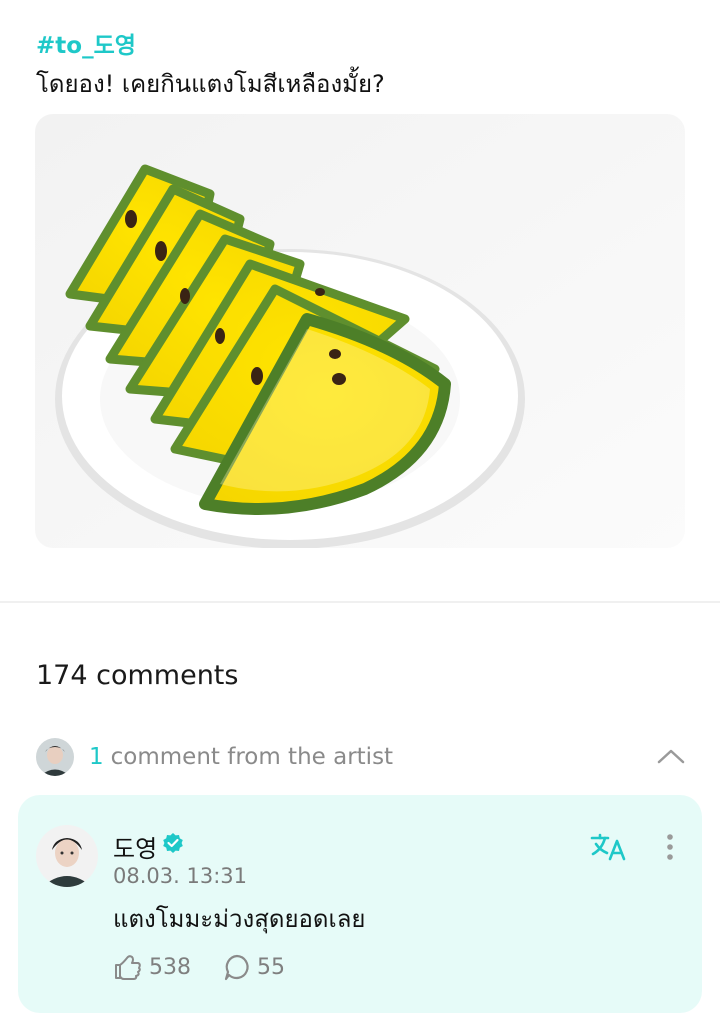  Describe the element at coordinates (360, 602) in the screenshot. I see `section-divider` at that location.